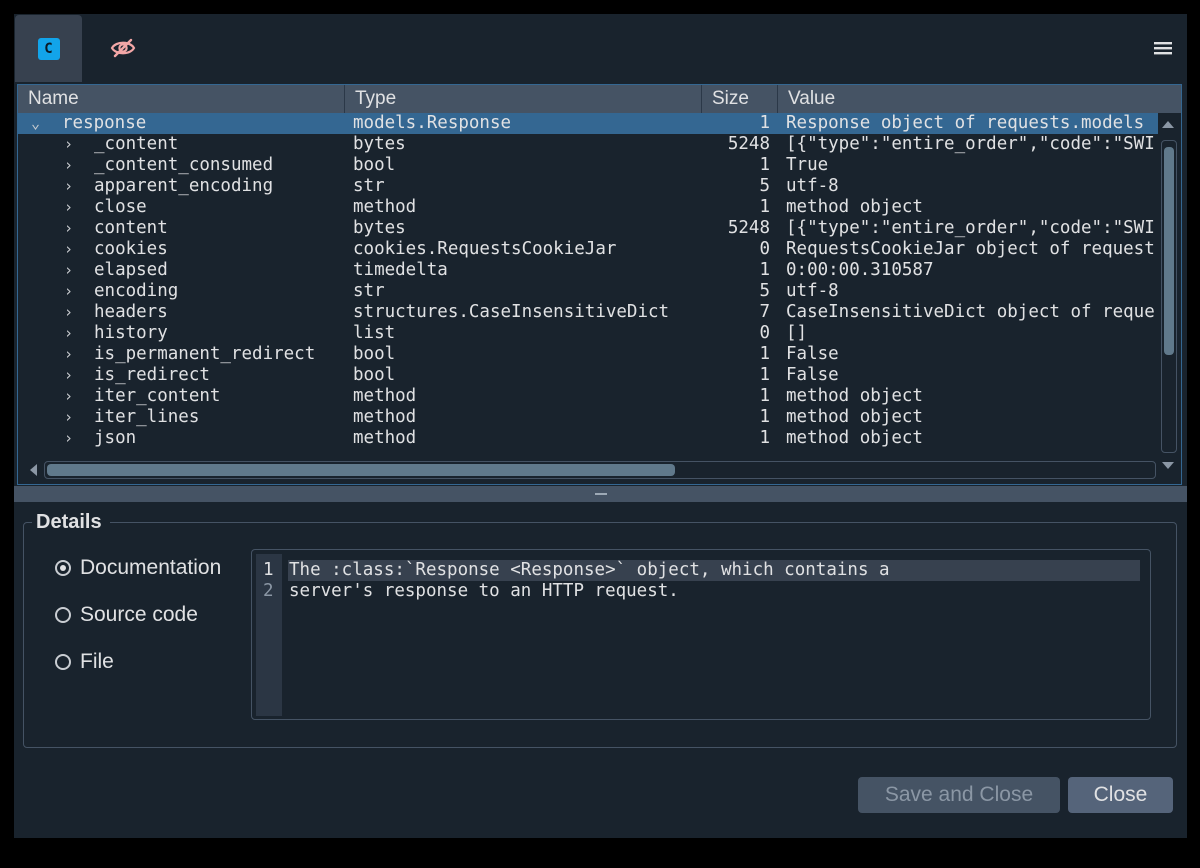 Image resolution: width=1200 pixels, height=868 pixels. What do you see at coordinates (1169, 251) in the screenshot?
I see `vertical-scroll-thumb` at bounding box center [1169, 251].